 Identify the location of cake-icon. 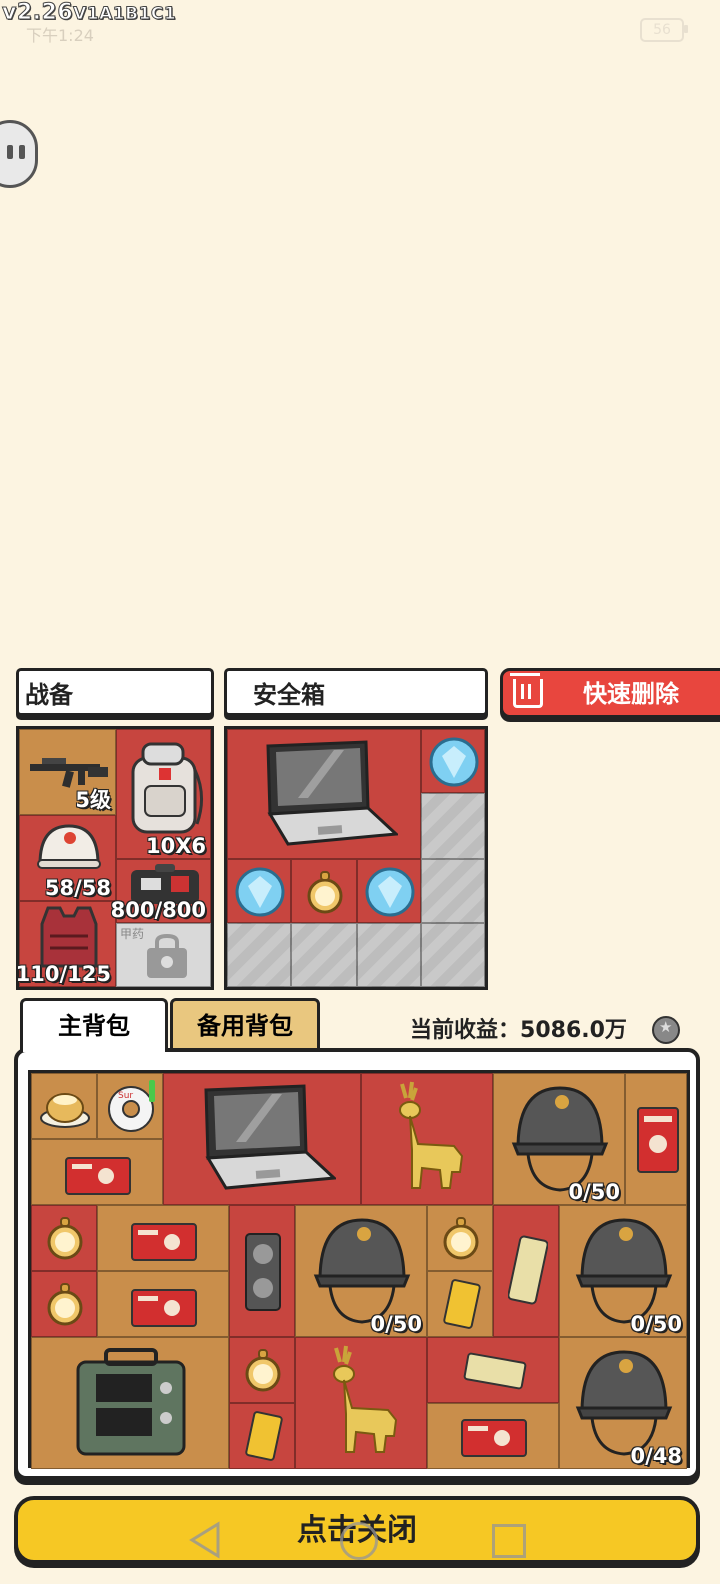
(65, 1110).